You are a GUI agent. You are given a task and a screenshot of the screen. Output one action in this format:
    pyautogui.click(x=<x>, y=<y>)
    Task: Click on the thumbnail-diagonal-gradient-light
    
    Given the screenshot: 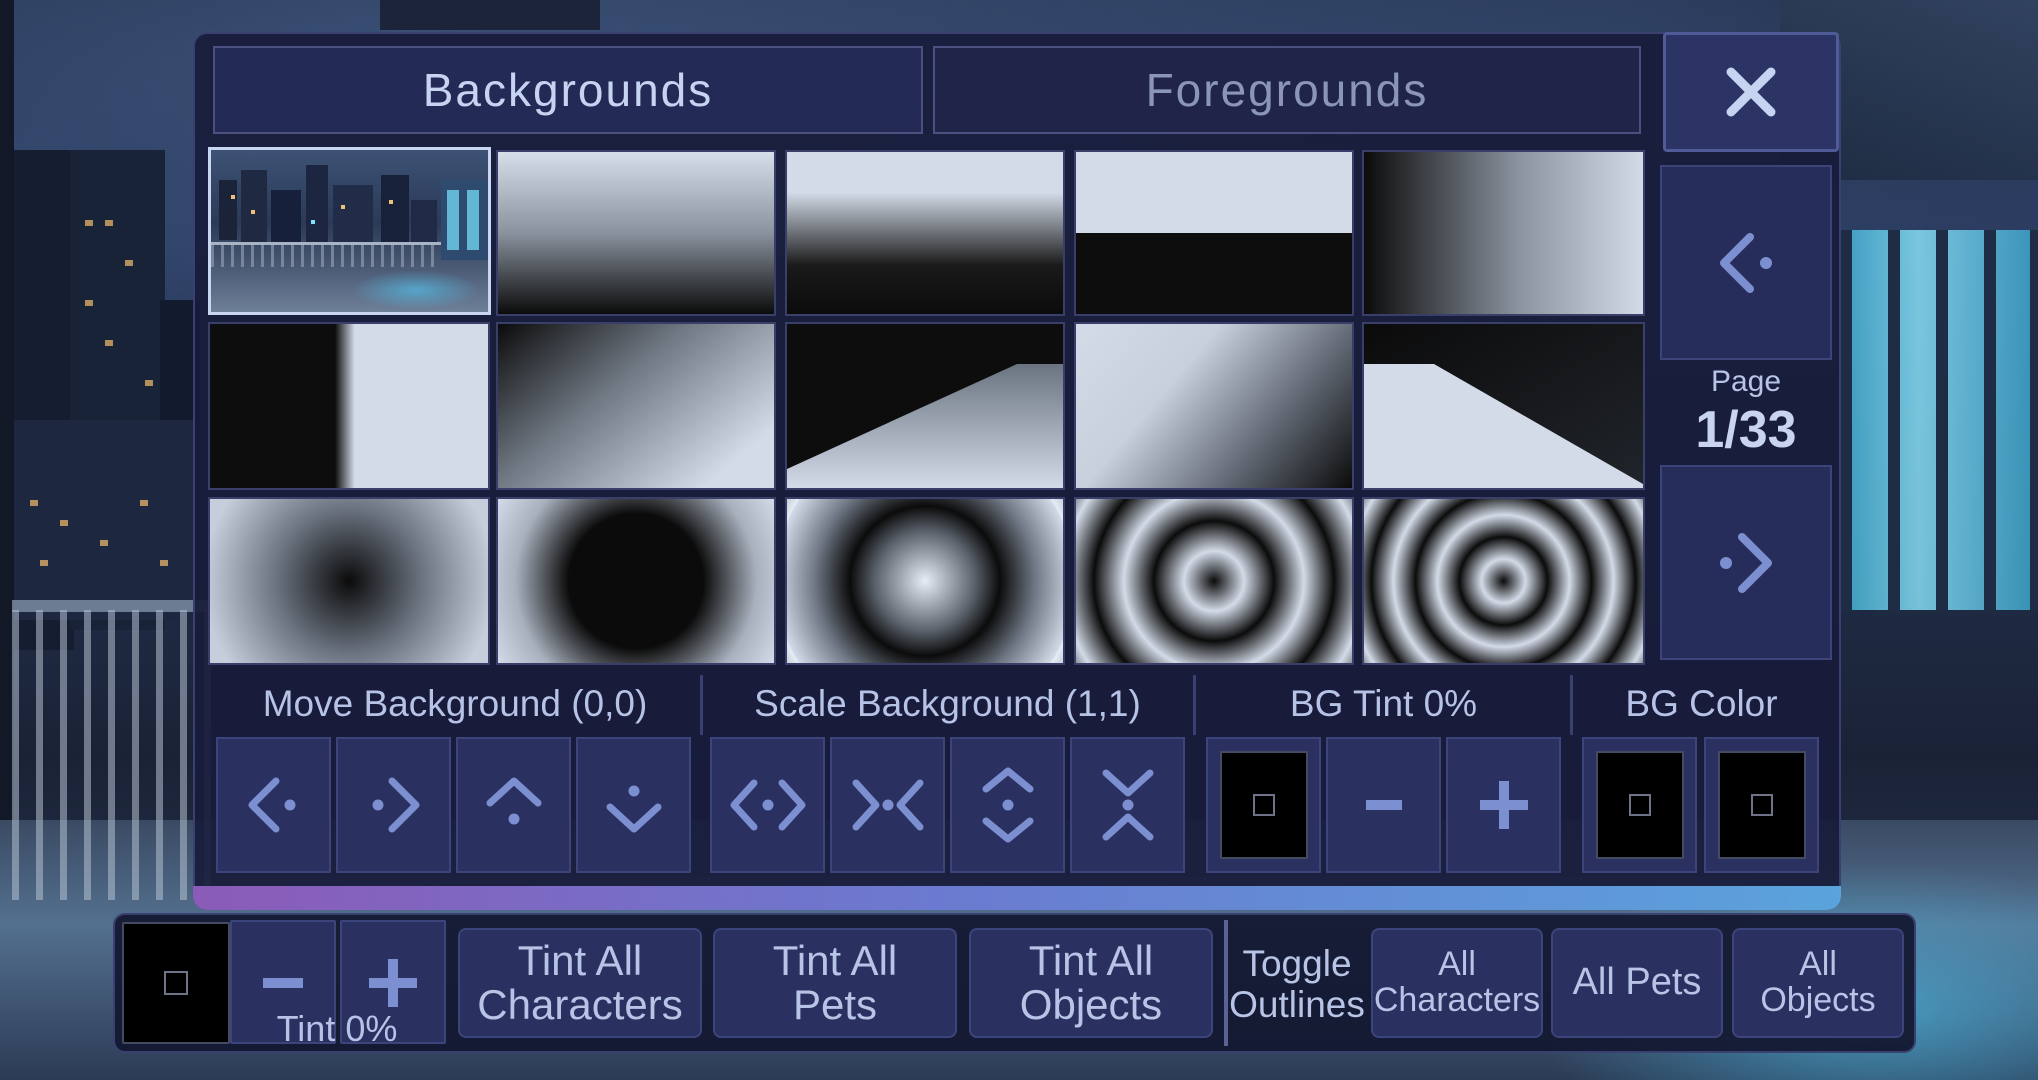 What is the action you would take?
    pyautogui.click(x=1214, y=406)
    